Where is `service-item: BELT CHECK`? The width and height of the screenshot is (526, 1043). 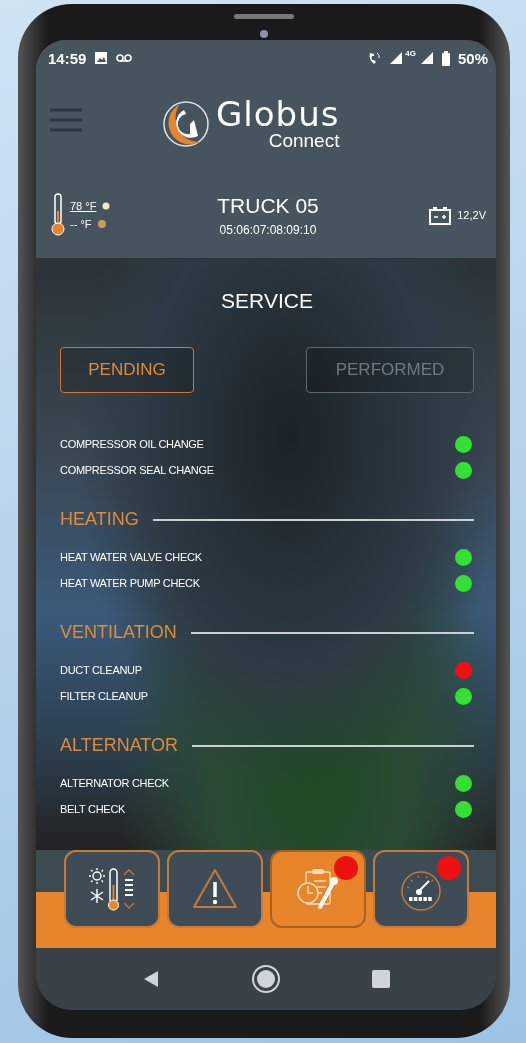
service-item: BELT CHECK is located at coordinates (93, 809).